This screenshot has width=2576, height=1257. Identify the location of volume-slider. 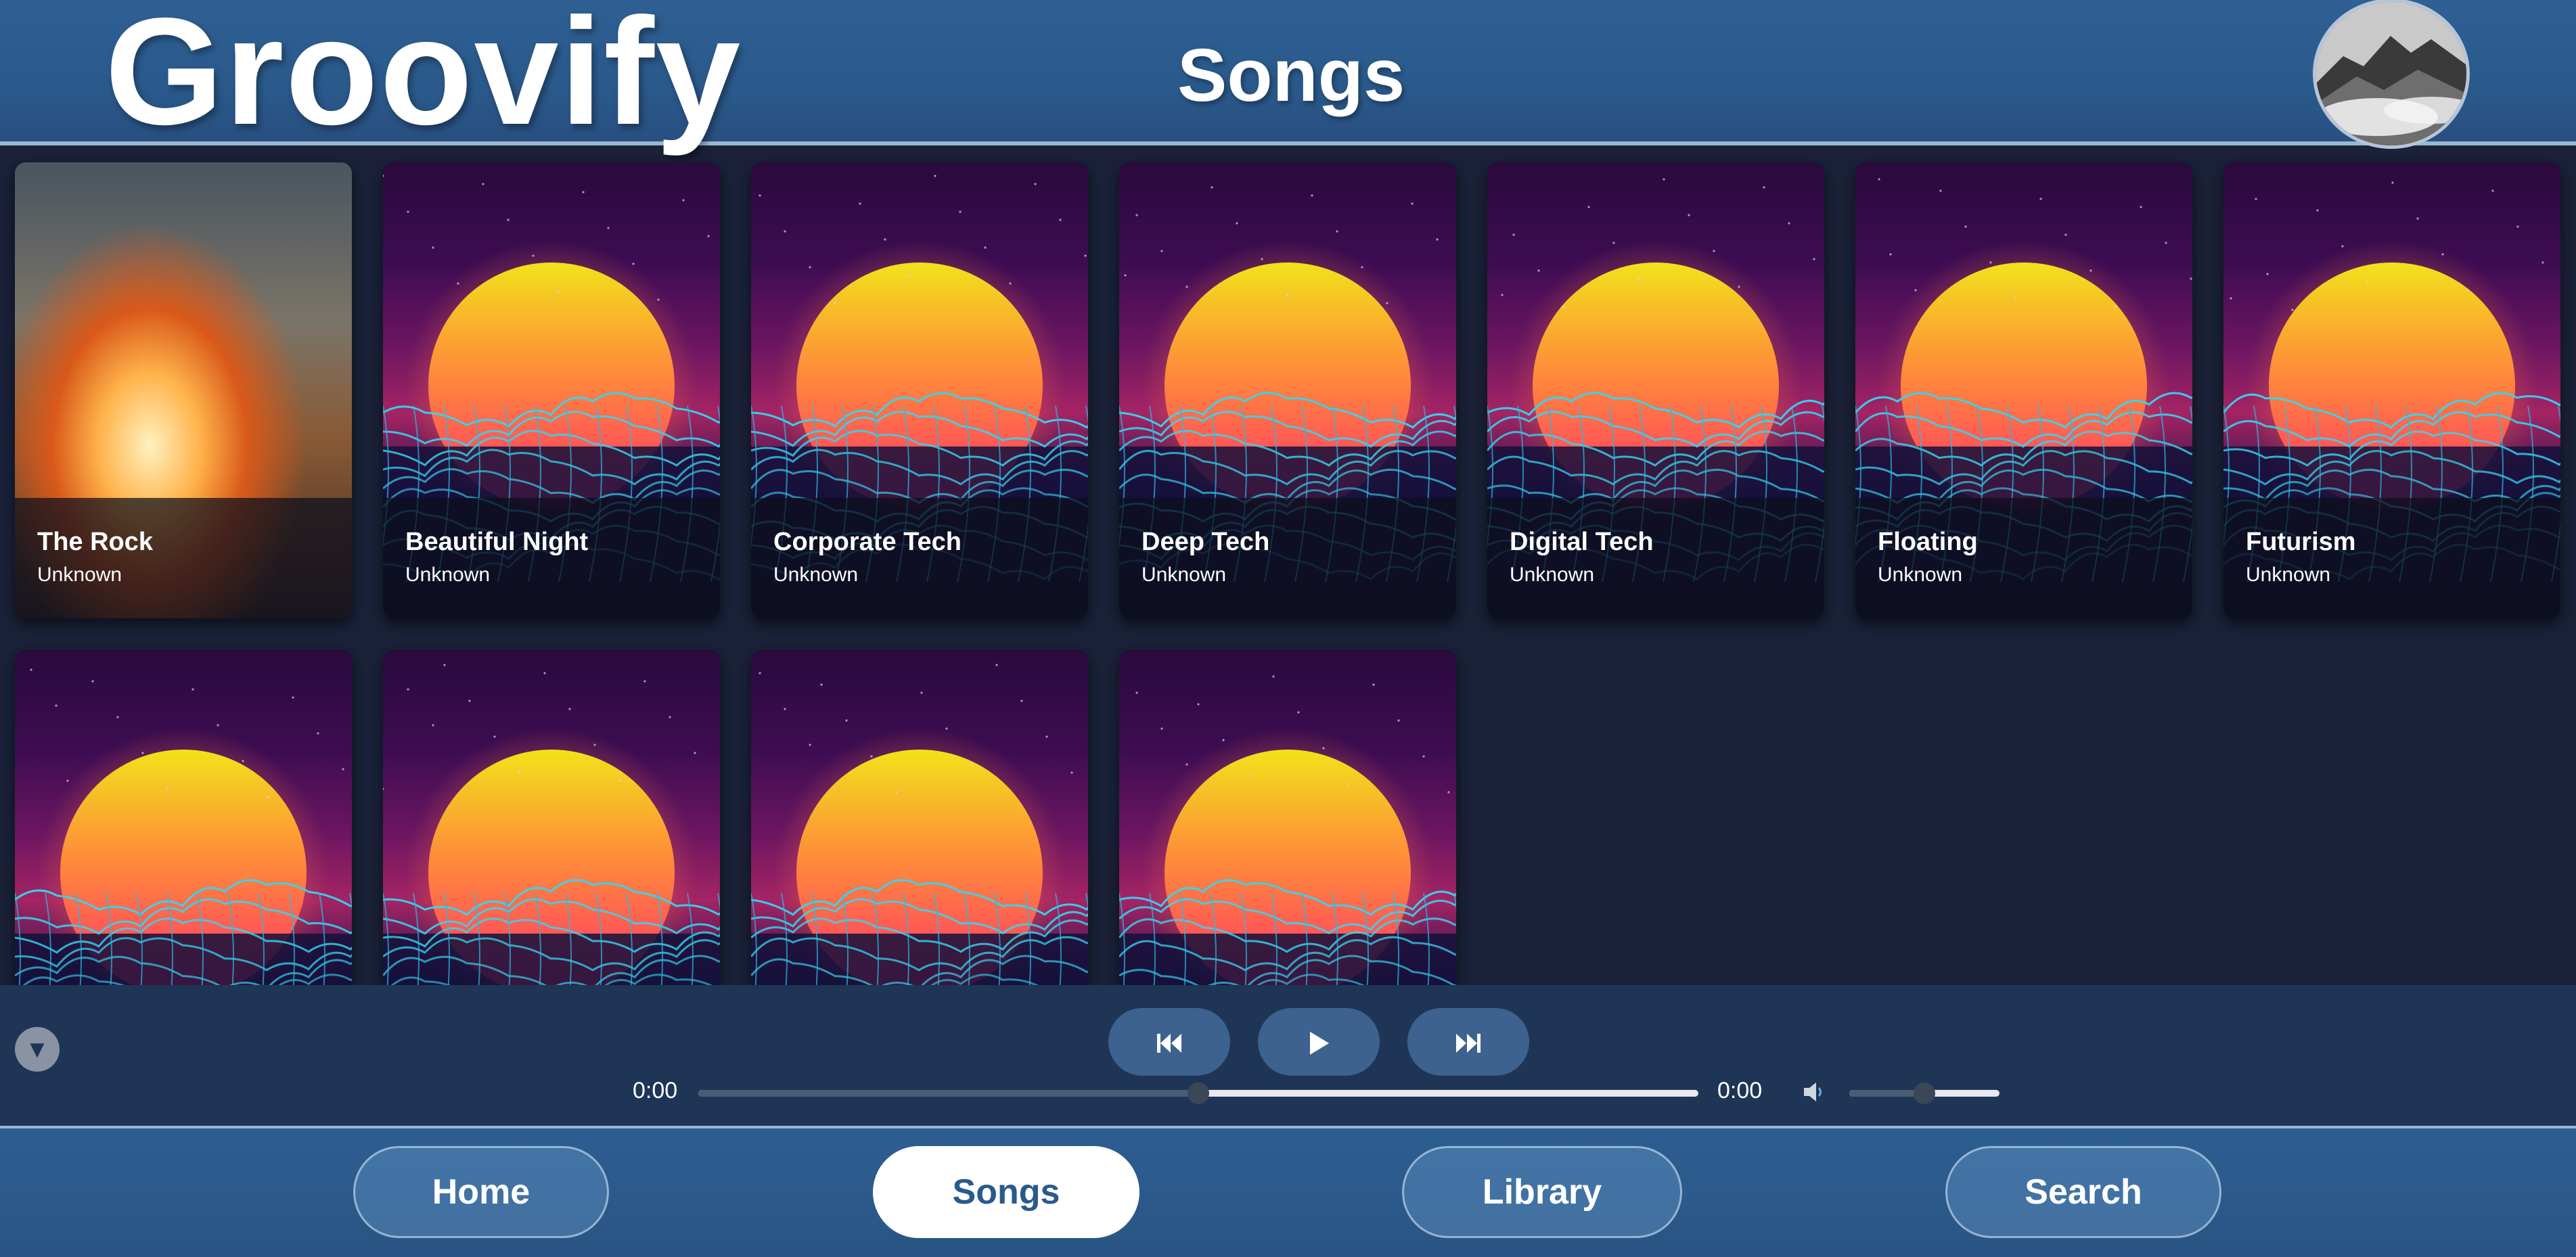
(1924, 1093).